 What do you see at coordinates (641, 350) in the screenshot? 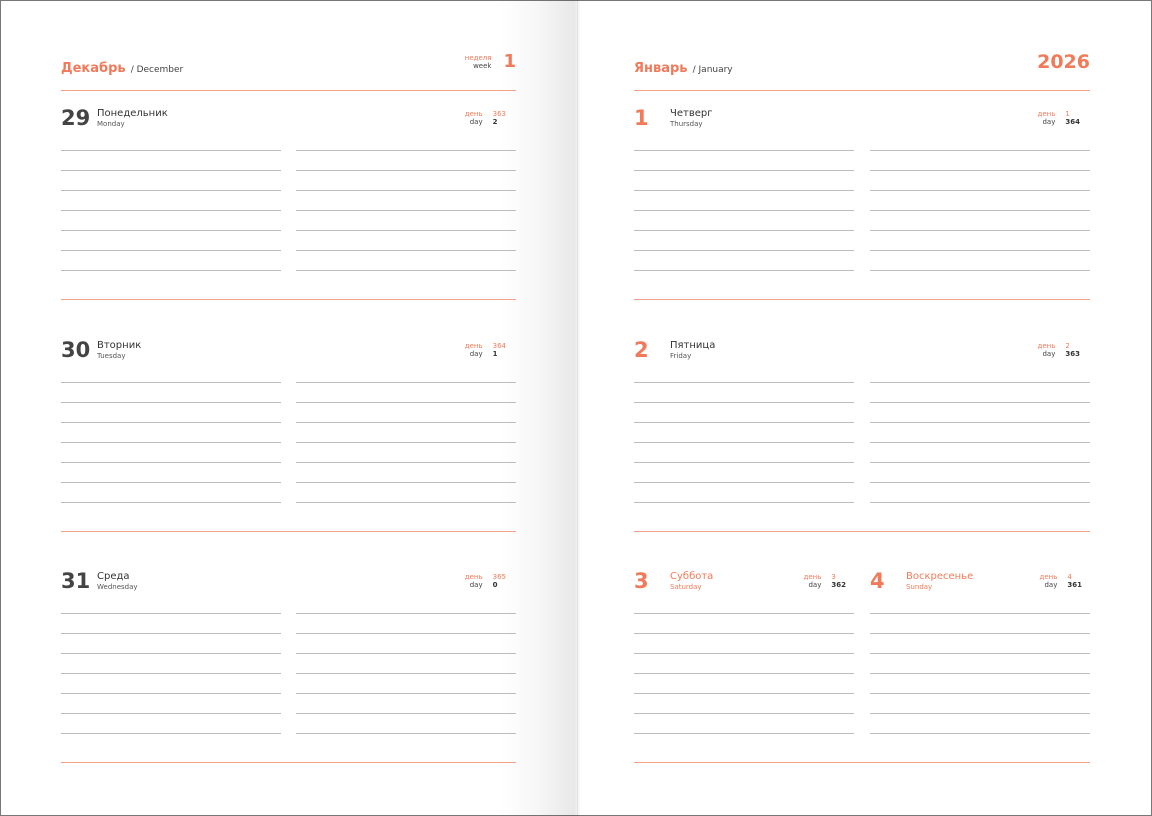
I see `day-number: 2` at bounding box center [641, 350].